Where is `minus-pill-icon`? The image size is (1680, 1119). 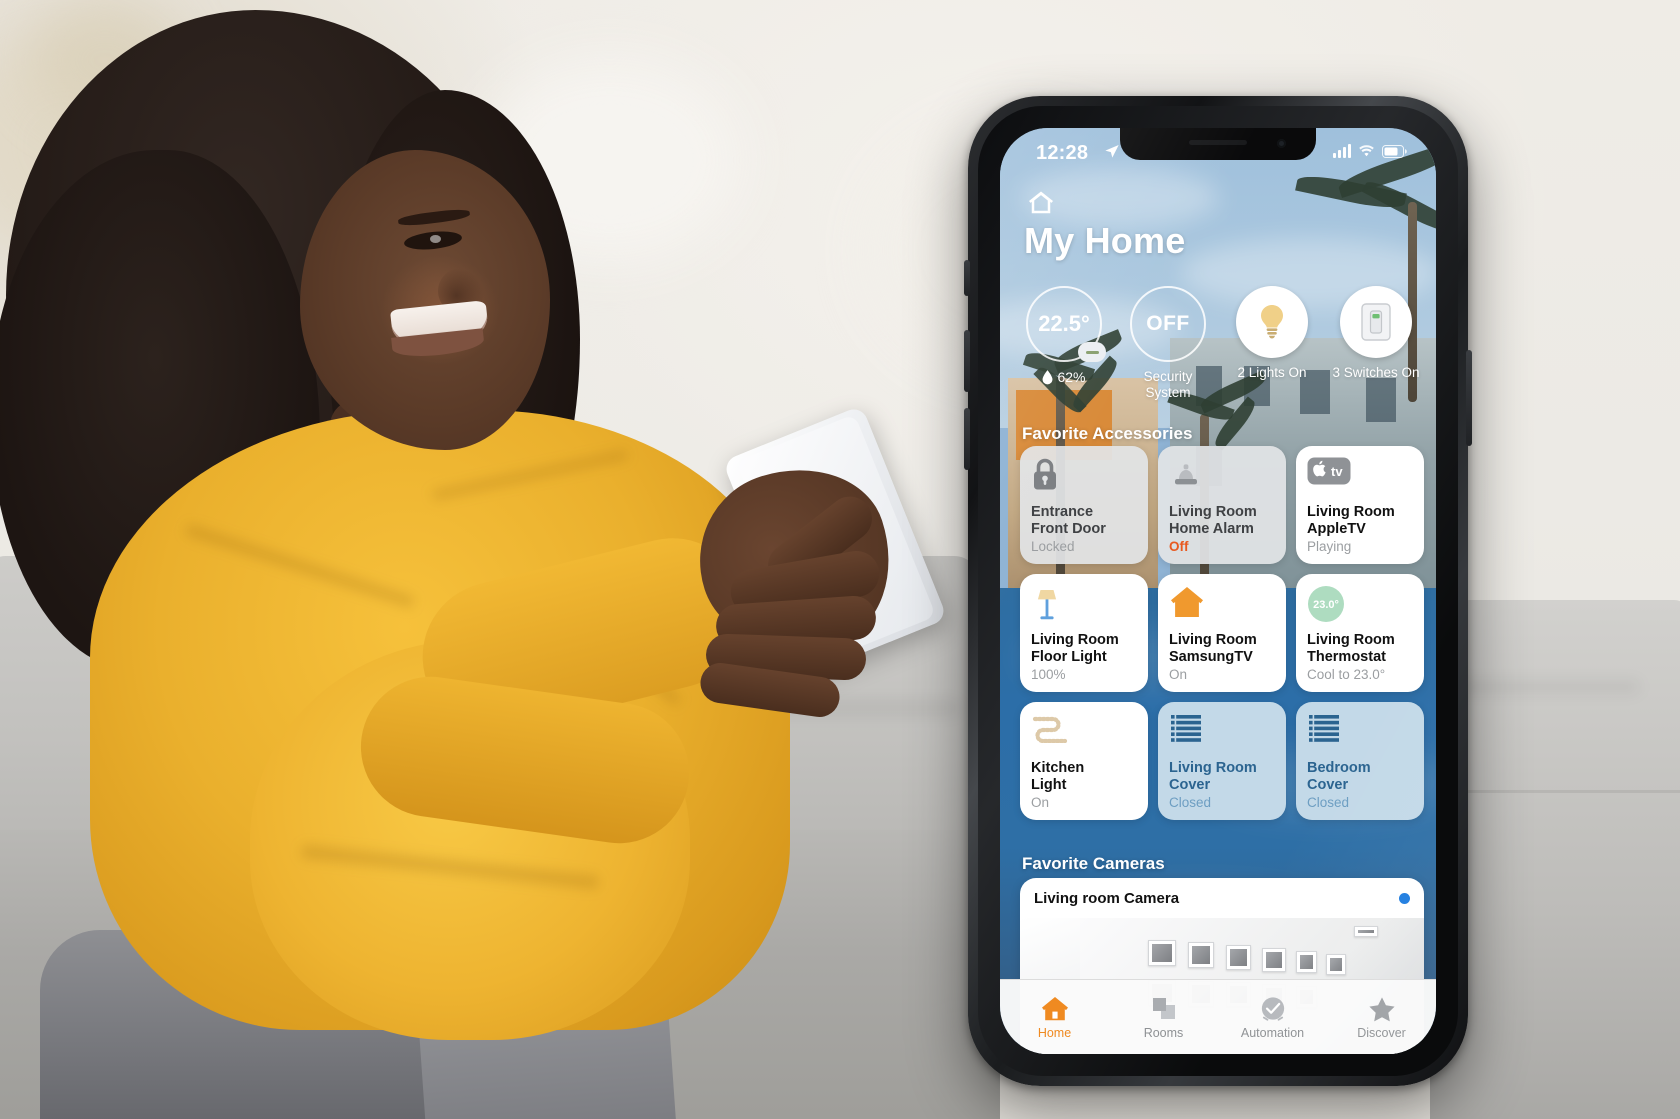
minus-pill-icon is located at coordinates (1092, 352).